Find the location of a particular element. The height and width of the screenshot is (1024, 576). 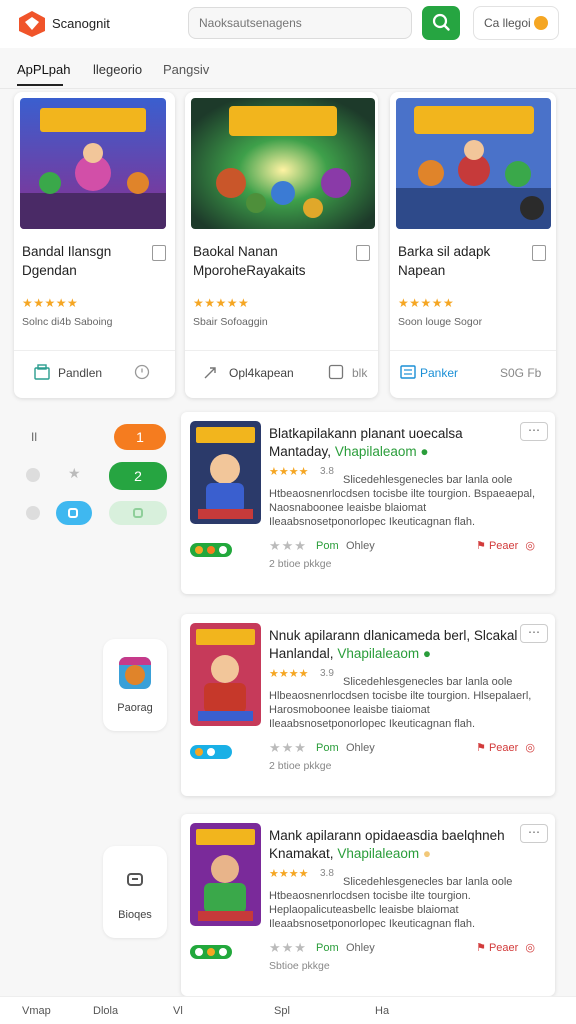

top-bar: Scanognit Ca llegoi is located at coordinates (288, 24).